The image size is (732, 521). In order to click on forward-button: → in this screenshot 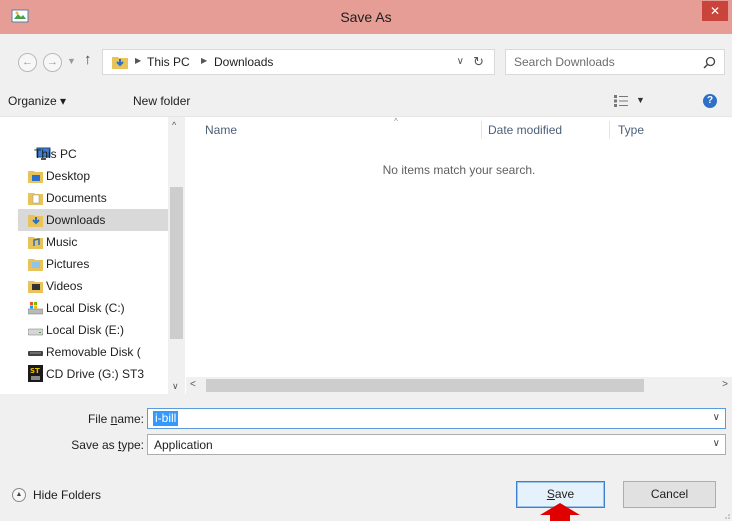, I will do `click(52, 62)`.